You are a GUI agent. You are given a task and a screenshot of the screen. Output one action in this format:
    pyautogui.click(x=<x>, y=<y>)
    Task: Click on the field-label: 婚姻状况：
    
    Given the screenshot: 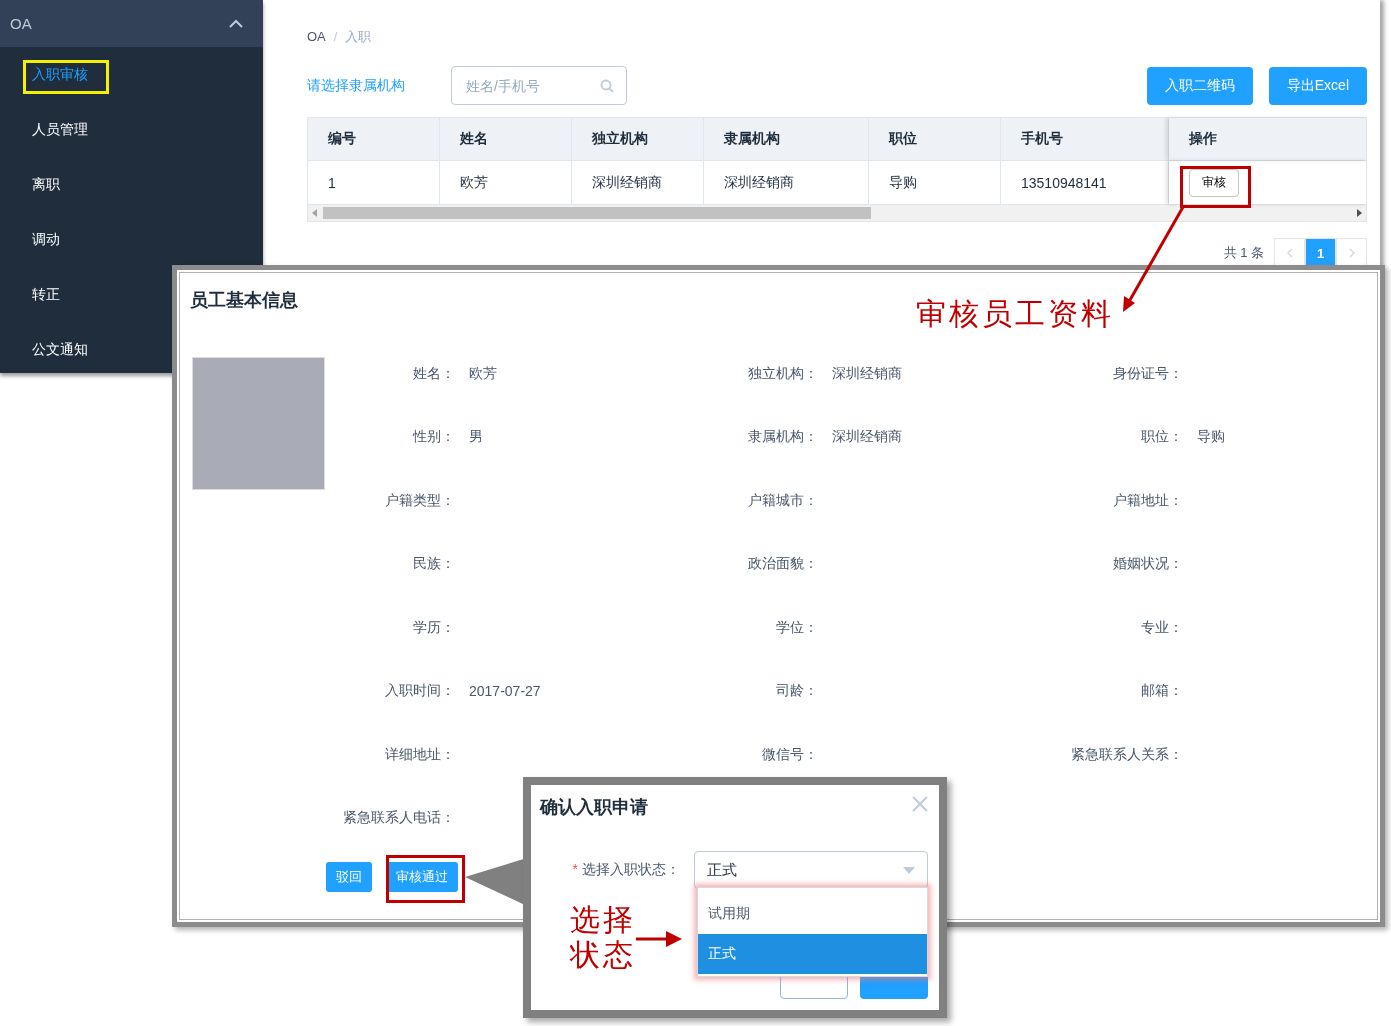 What is the action you would take?
    pyautogui.click(x=1148, y=564)
    